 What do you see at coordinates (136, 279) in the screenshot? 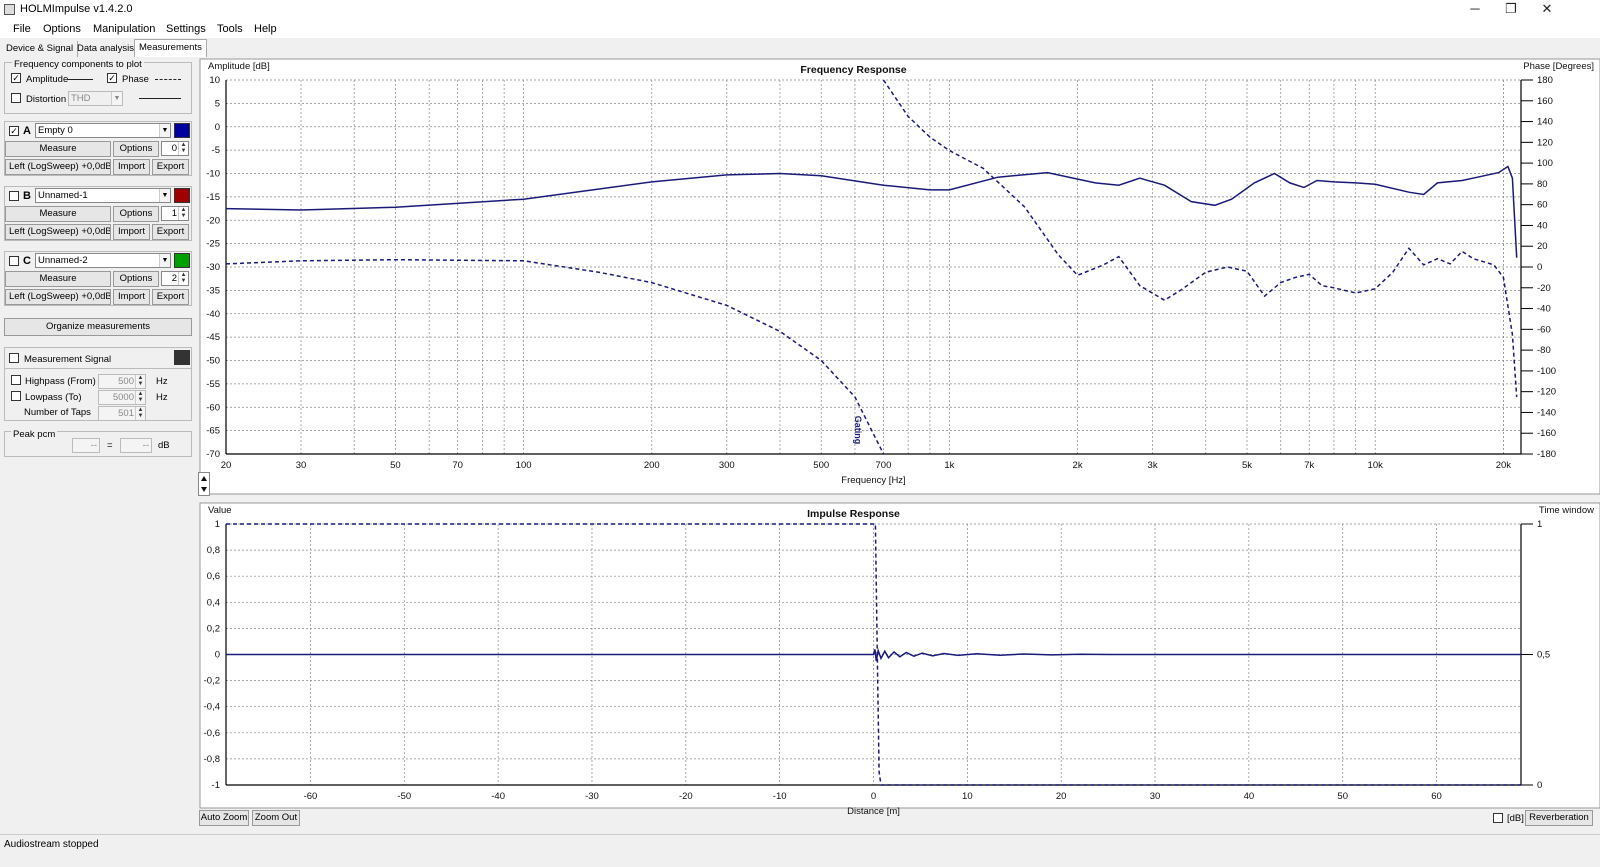
I see `measurement-c-options-button: Options` at bounding box center [136, 279].